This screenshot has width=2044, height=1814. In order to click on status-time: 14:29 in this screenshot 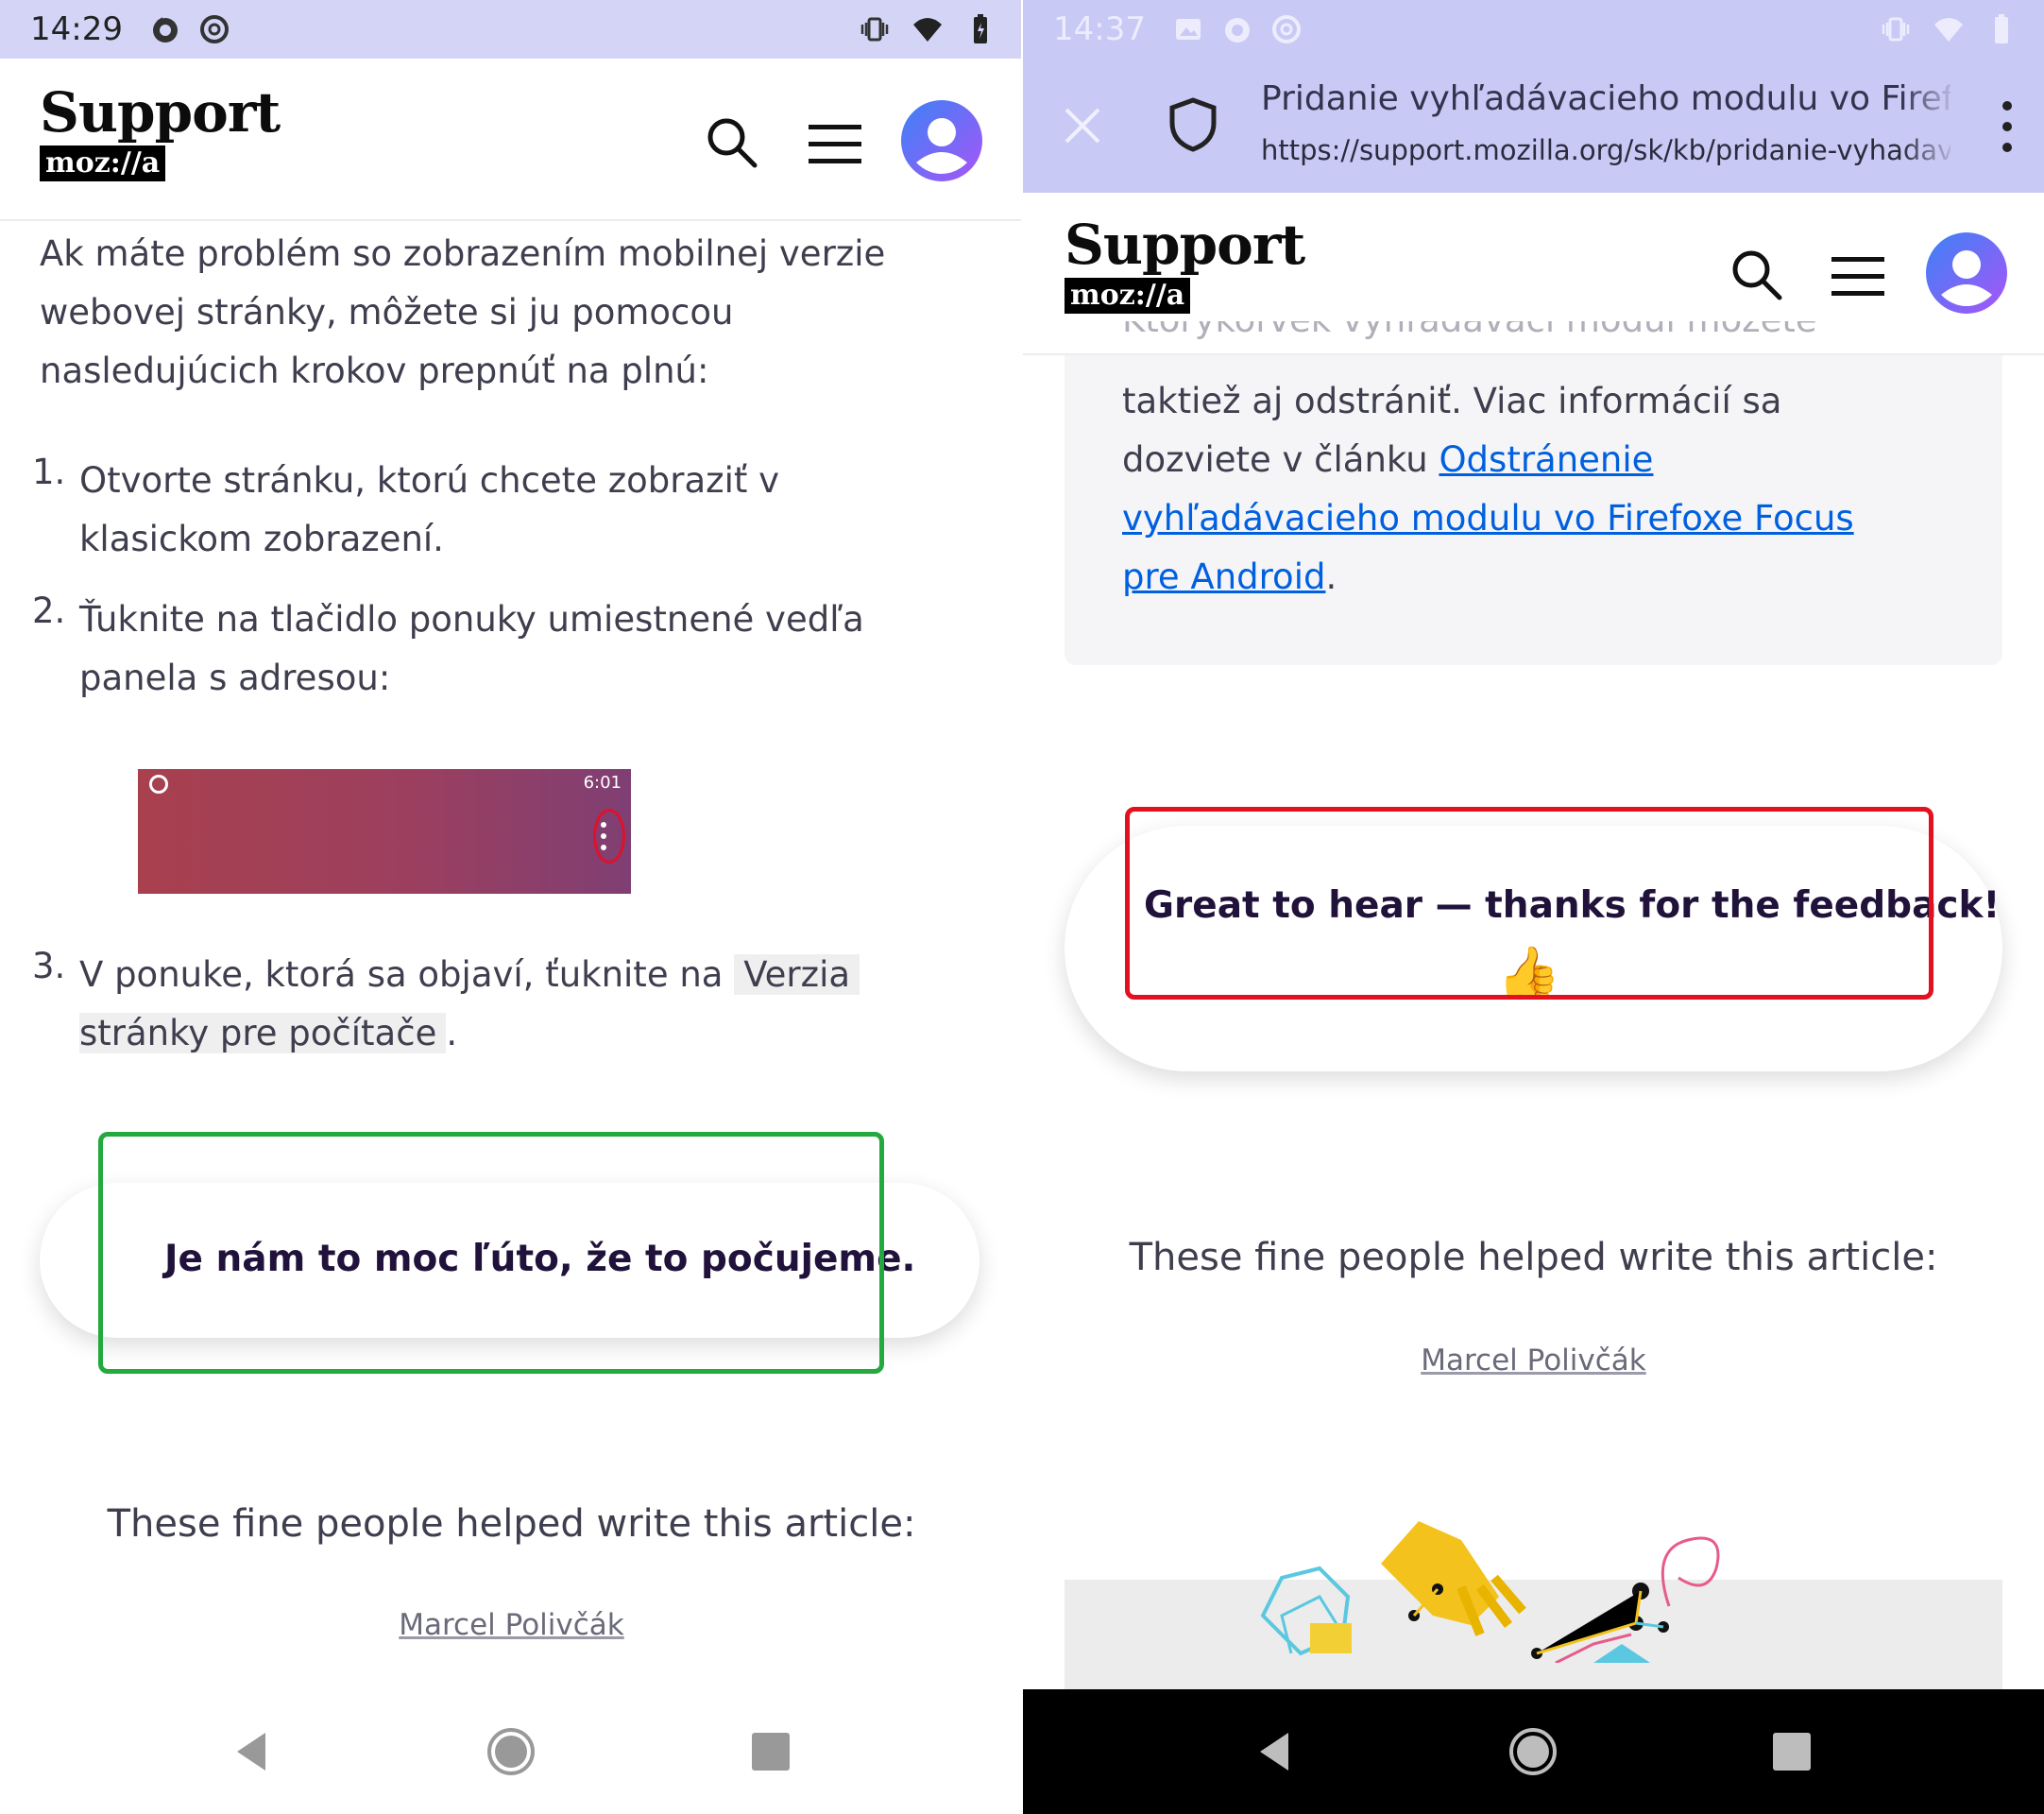, I will do `click(77, 29)`.